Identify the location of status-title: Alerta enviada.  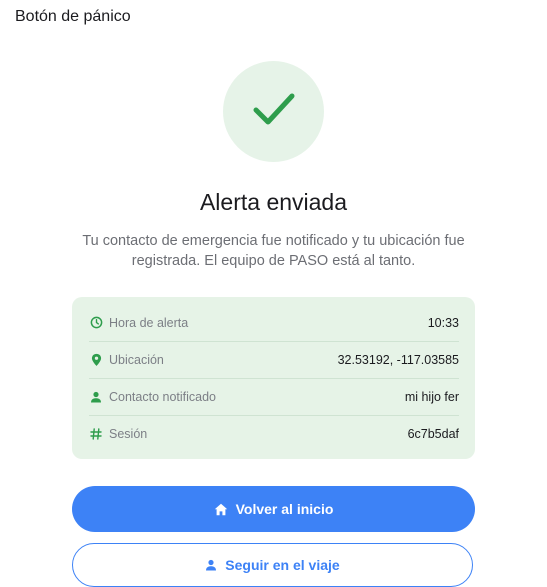
(273, 202).